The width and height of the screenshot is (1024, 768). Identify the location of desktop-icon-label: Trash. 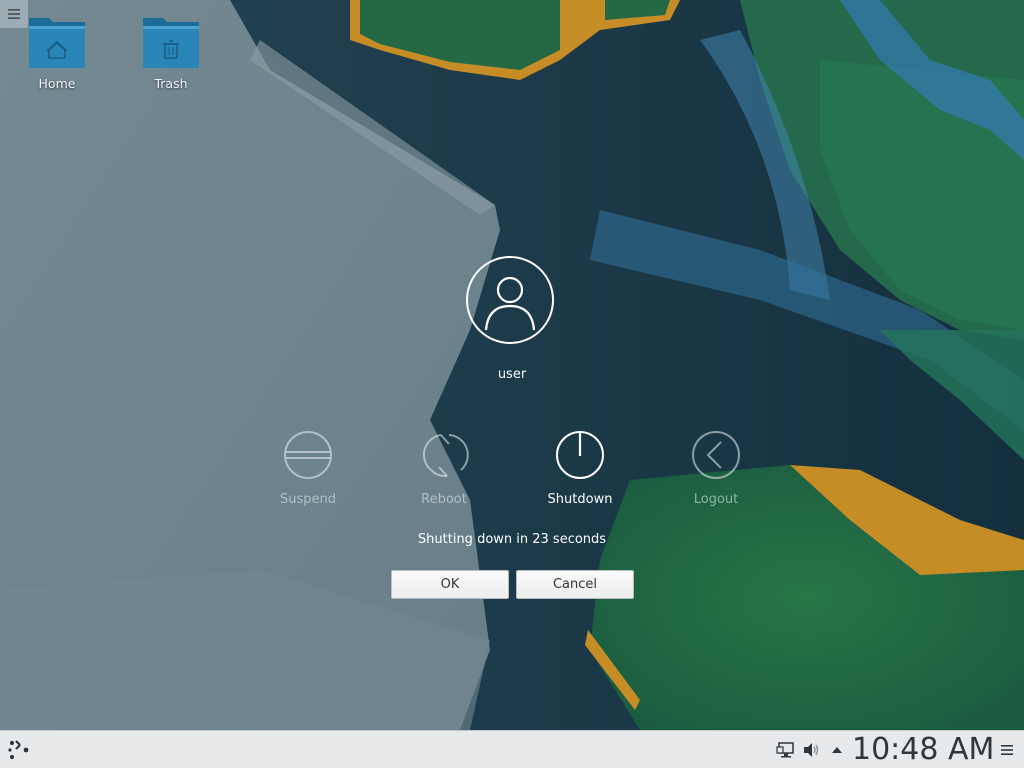
(171, 83).